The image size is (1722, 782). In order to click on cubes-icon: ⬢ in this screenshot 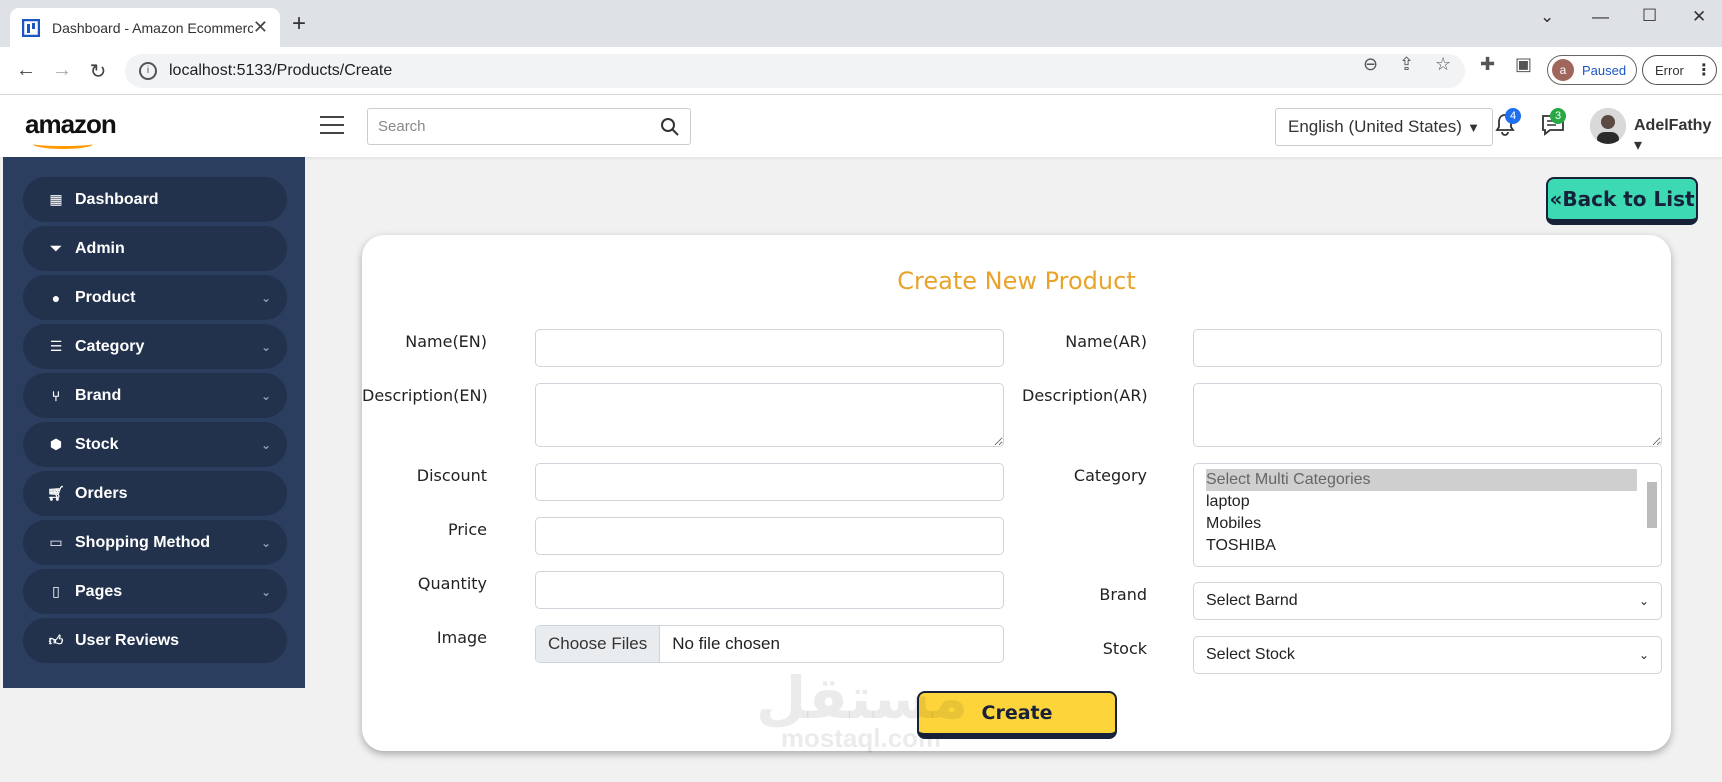, I will do `click(56, 444)`.